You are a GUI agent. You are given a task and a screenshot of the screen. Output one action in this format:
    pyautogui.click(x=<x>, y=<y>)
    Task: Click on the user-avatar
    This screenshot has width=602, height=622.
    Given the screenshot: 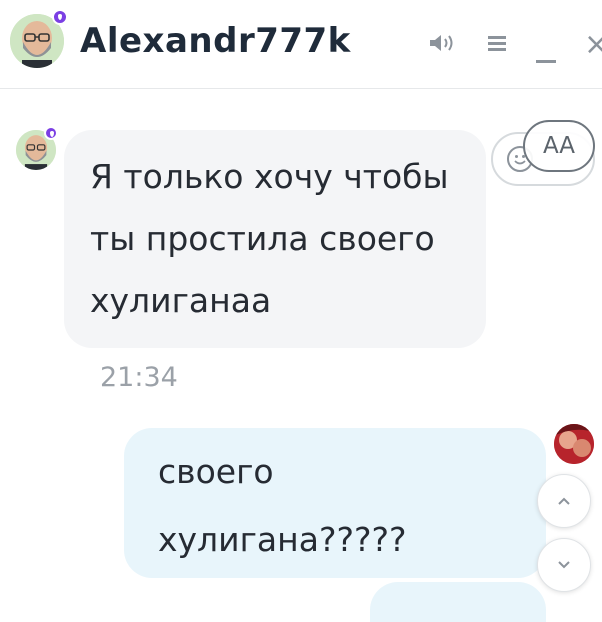 What is the action you would take?
    pyautogui.click(x=574, y=444)
    